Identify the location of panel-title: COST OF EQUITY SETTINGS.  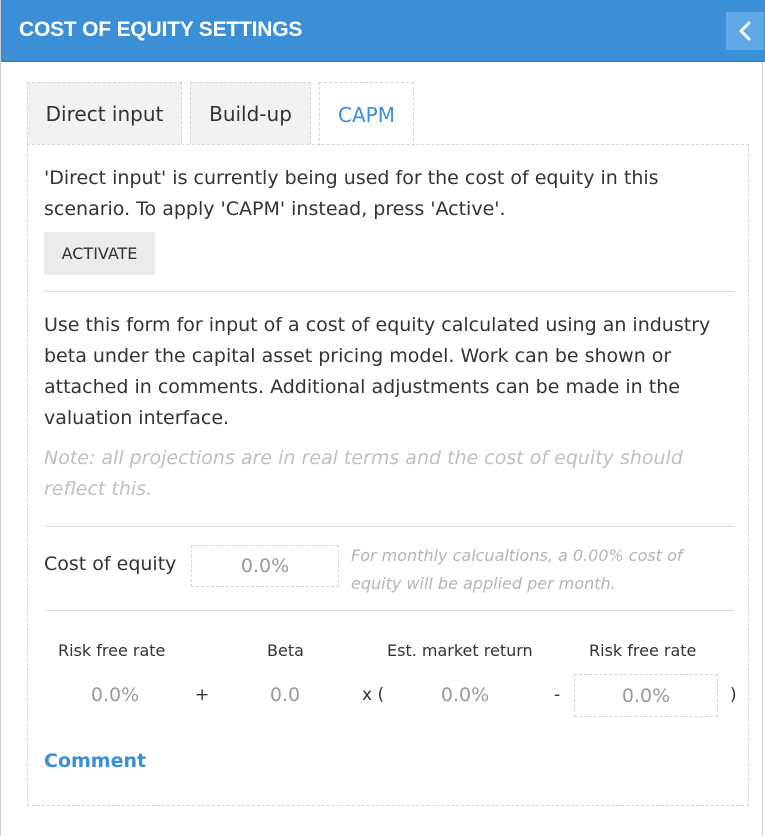
(161, 29).